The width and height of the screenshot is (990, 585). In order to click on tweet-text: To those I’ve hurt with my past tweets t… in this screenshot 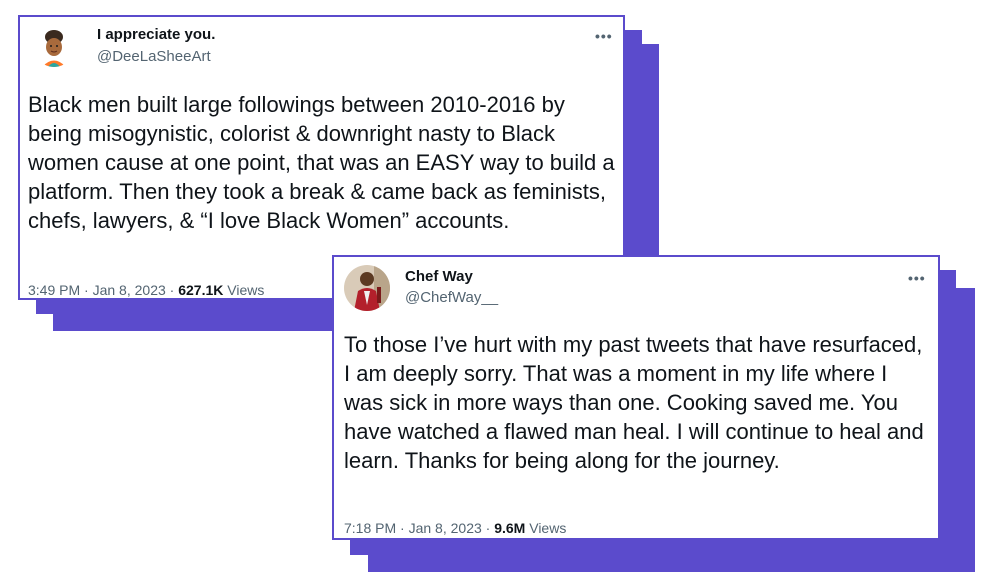, I will do `click(634, 402)`.